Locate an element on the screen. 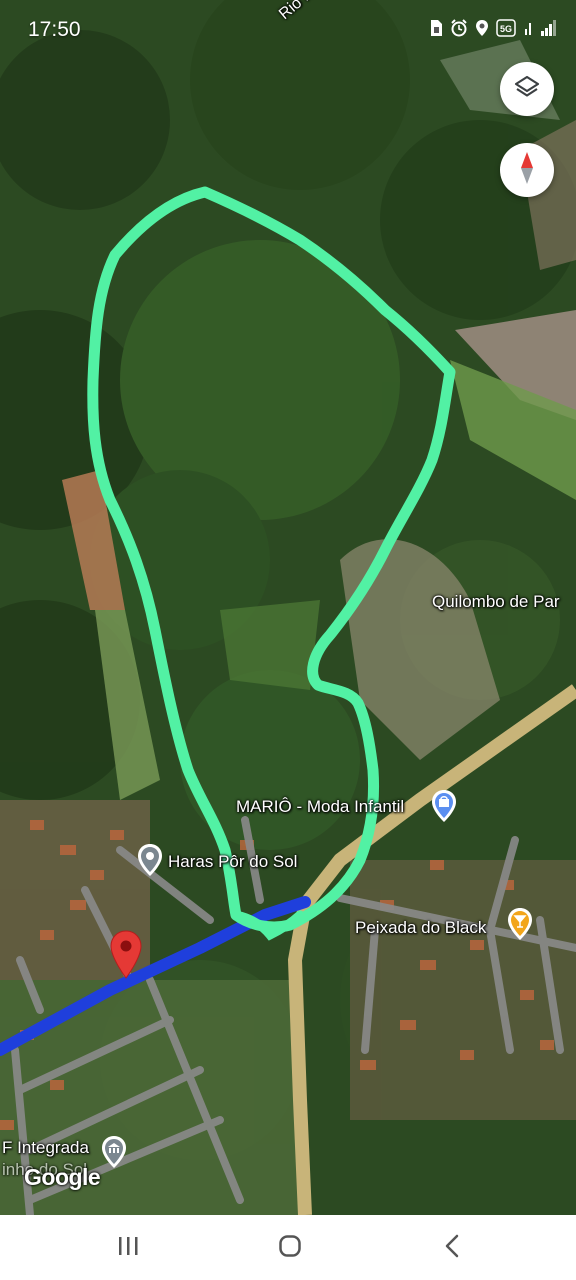 The width and height of the screenshot is (576, 1280). back-icon is located at coordinates (452, 1248).